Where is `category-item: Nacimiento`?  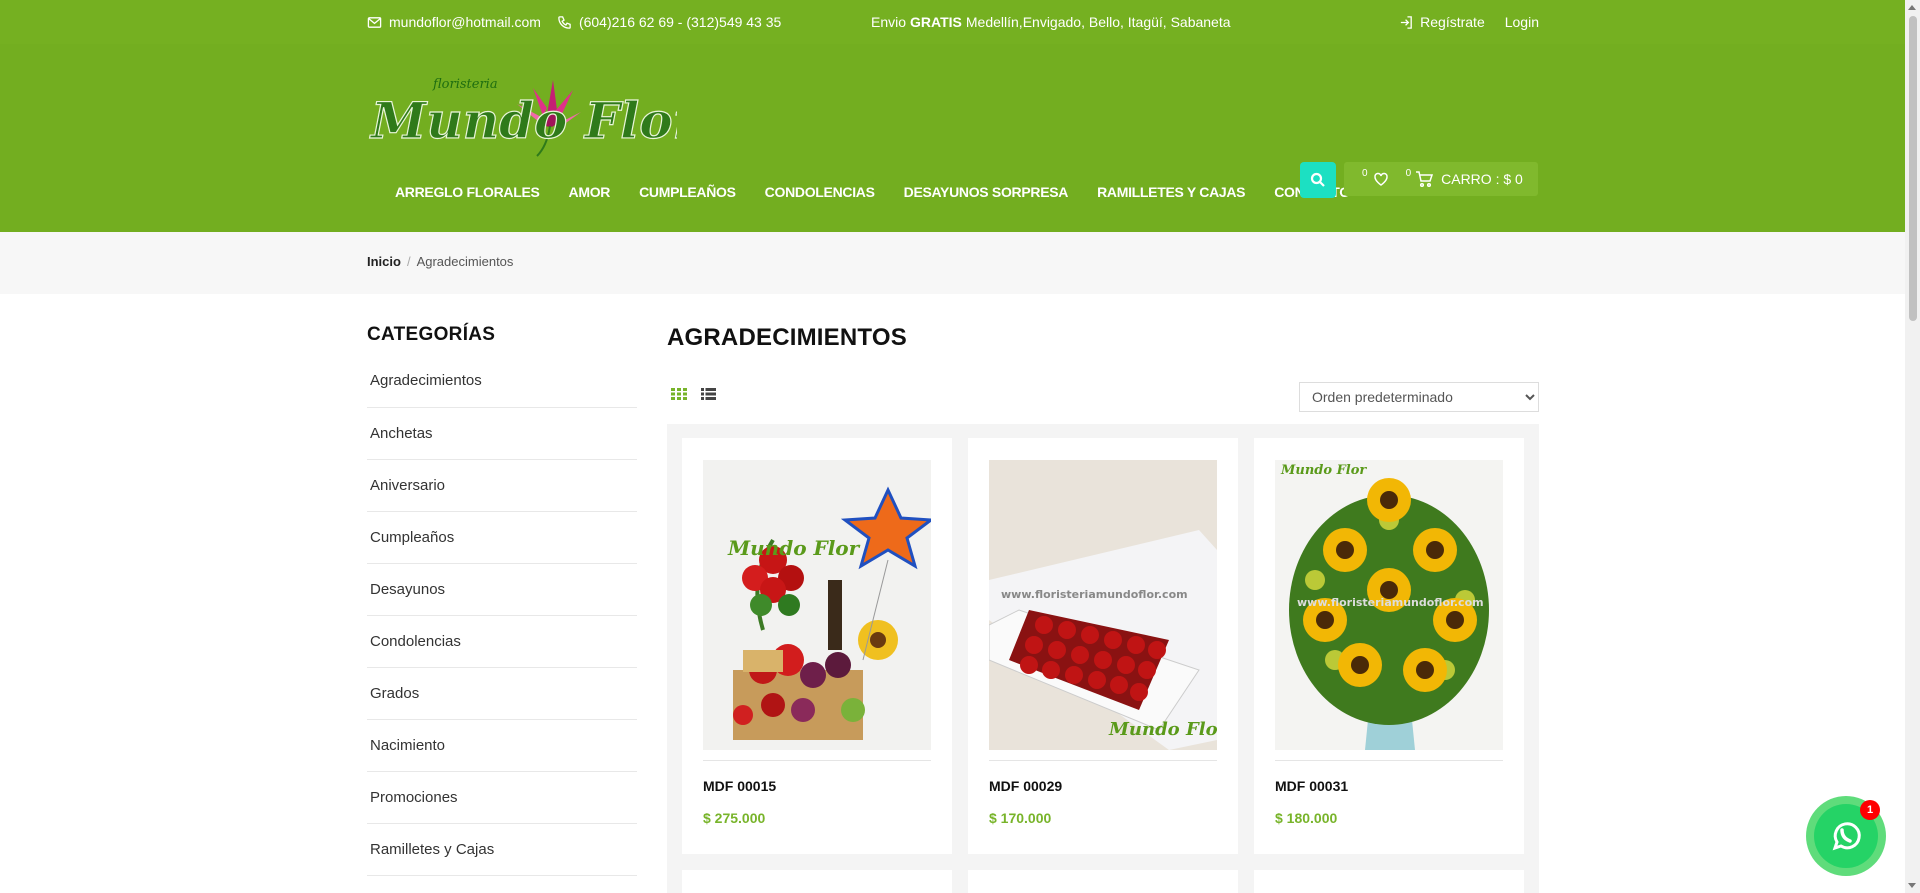
category-item: Nacimiento is located at coordinates (502, 746).